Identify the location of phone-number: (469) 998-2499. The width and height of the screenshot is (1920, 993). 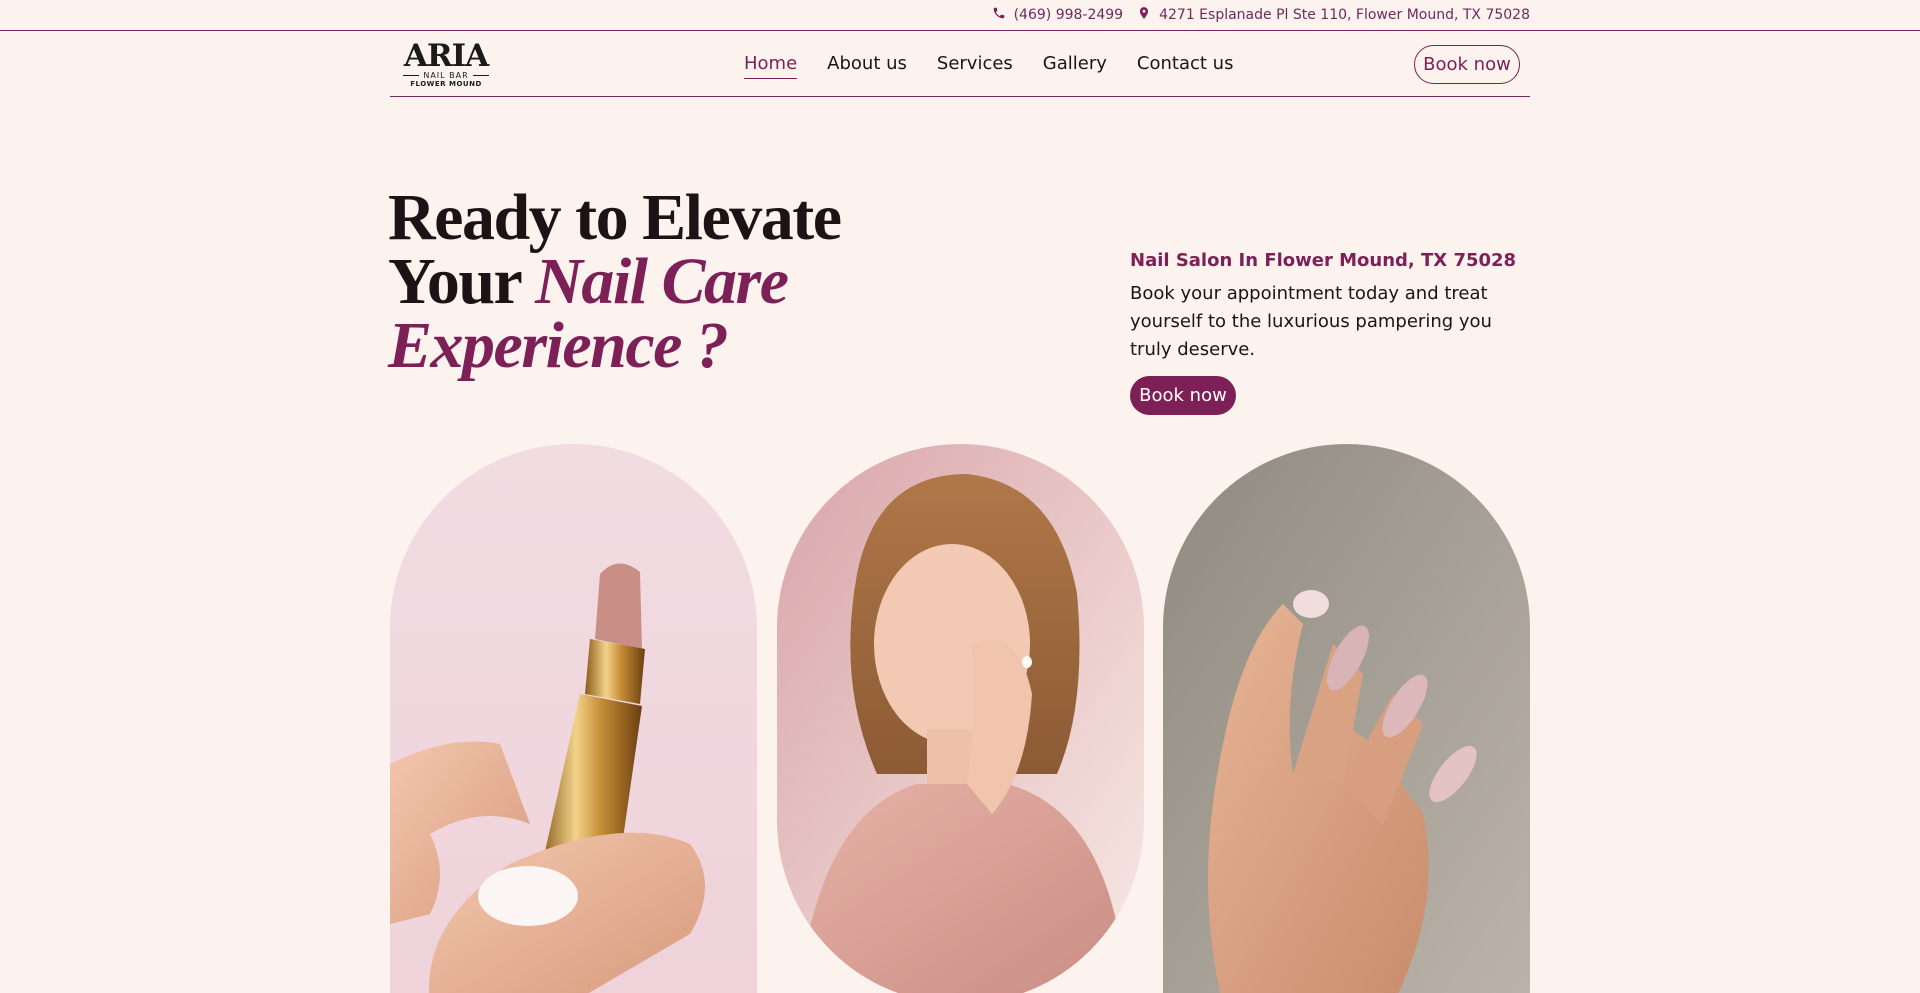
(1068, 15).